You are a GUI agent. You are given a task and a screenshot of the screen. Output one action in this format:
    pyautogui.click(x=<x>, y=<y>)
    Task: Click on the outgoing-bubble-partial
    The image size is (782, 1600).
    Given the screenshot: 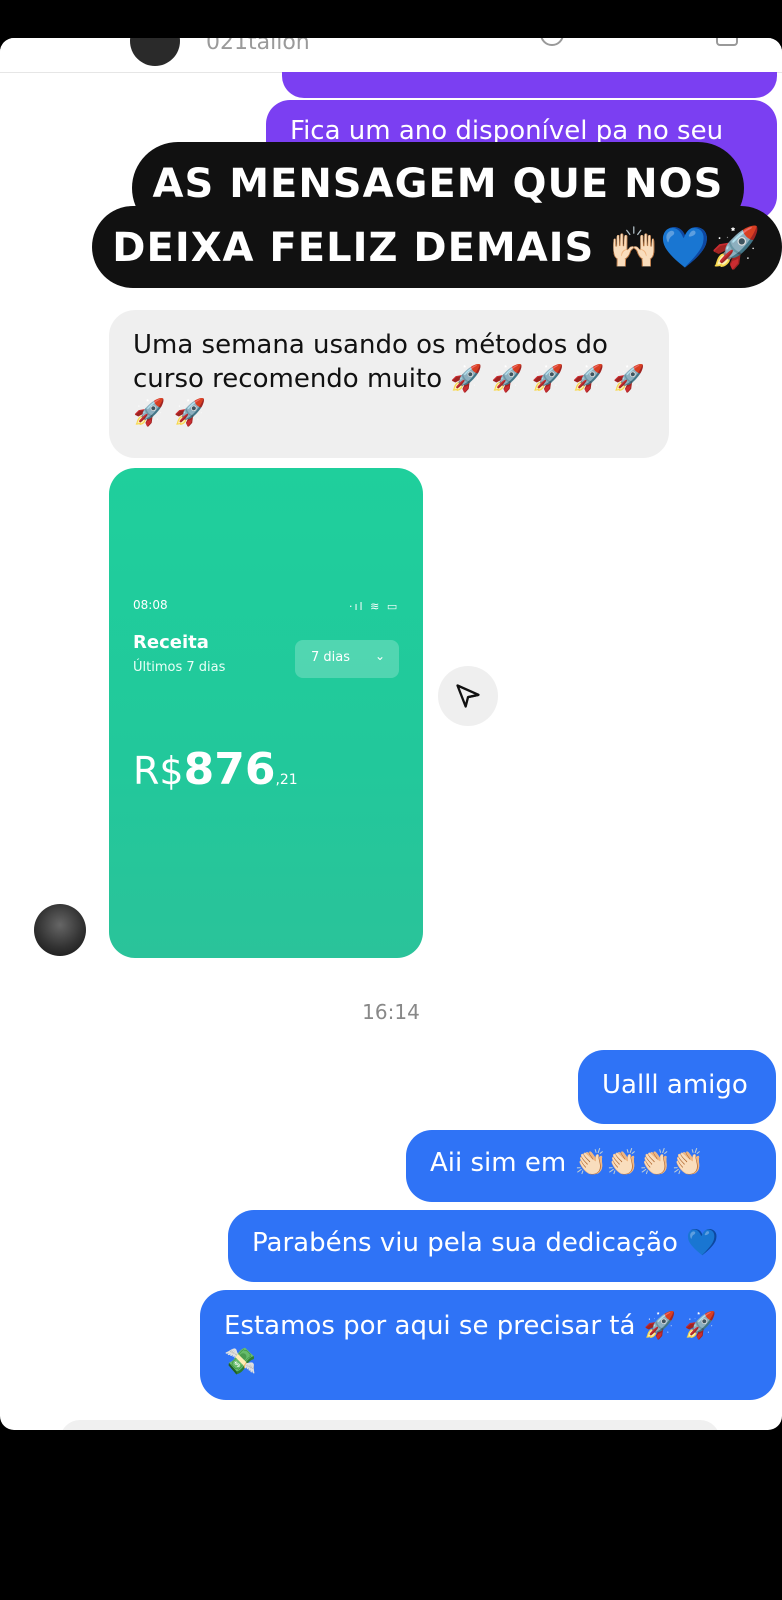 What is the action you would take?
    pyautogui.click(x=529, y=85)
    